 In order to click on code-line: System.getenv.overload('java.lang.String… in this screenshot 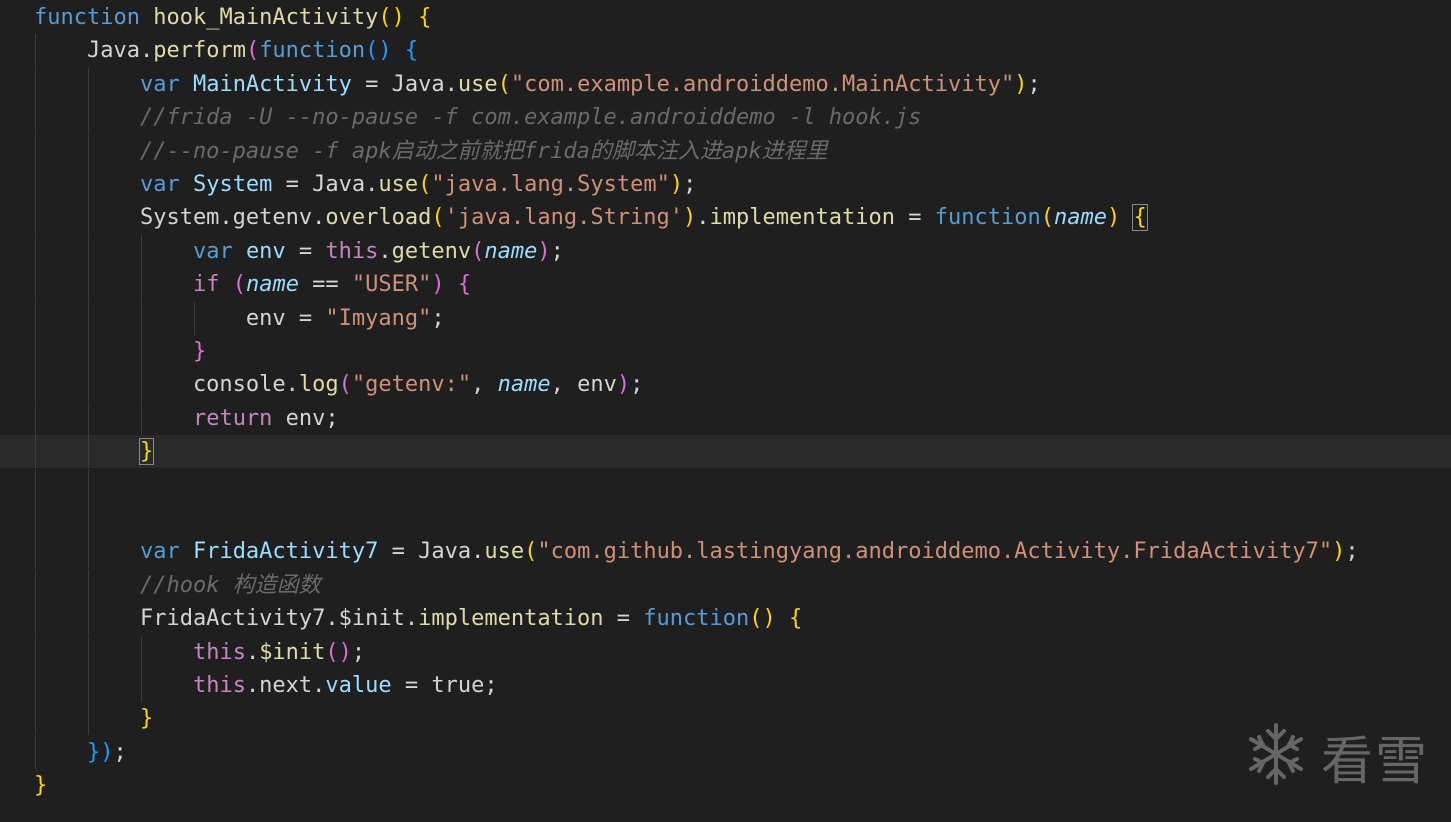, I will do `click(725, 218)`.